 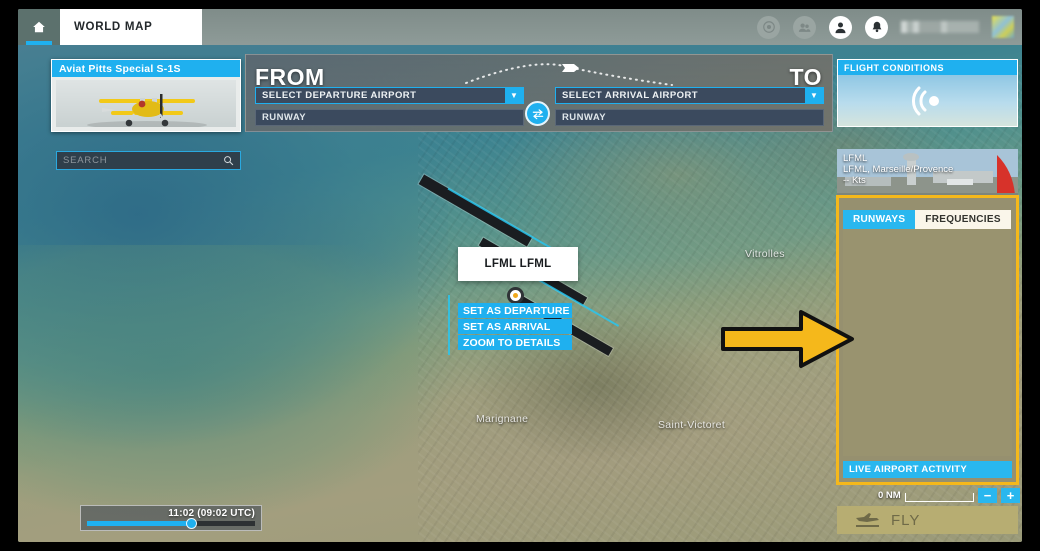 I want to click on profile-icon, so click(x=840, y=27).